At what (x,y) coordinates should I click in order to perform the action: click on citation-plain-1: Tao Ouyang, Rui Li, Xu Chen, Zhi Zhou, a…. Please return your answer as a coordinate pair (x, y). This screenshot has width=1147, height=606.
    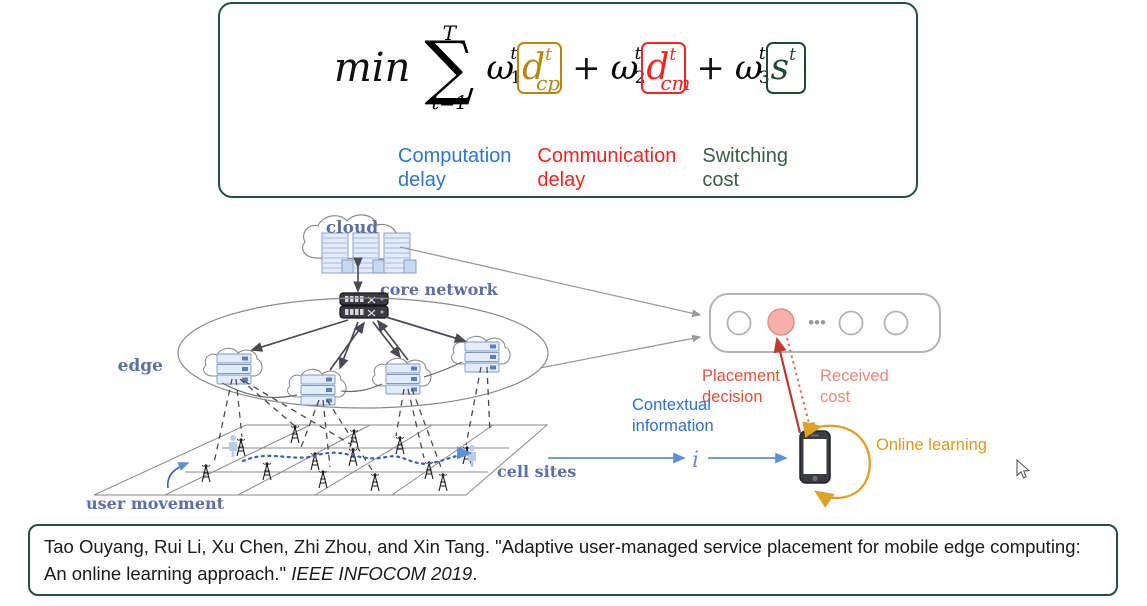
    Looking at the image, I should click on (562, 560).